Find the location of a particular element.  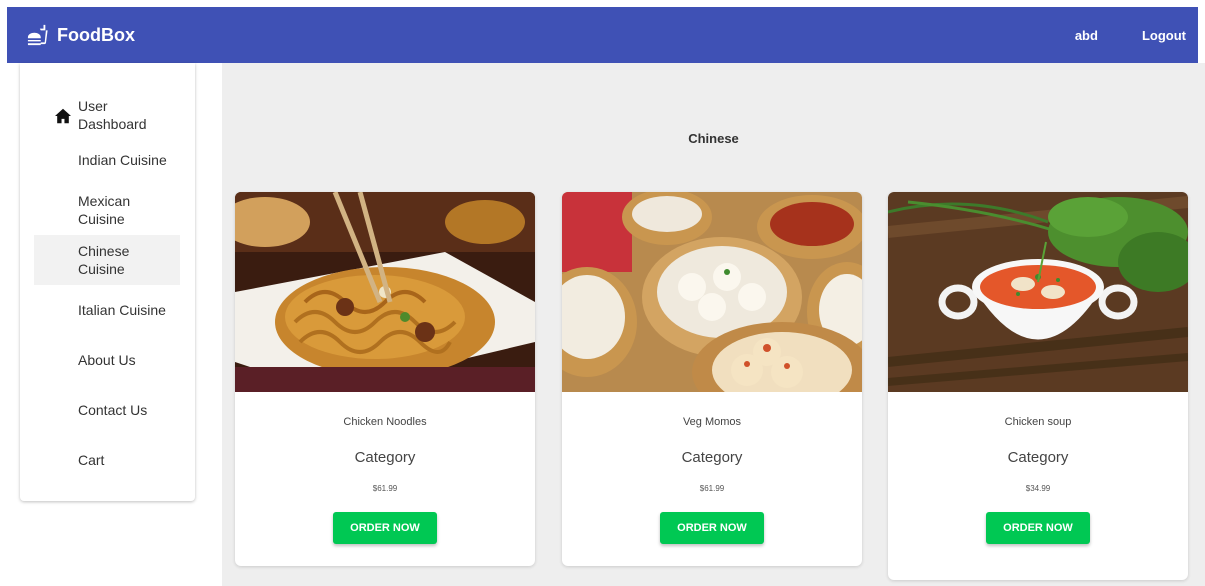

sidebar-item-mexican-cuisine: Mexican Cuisine is located at coordinates (107, 210).